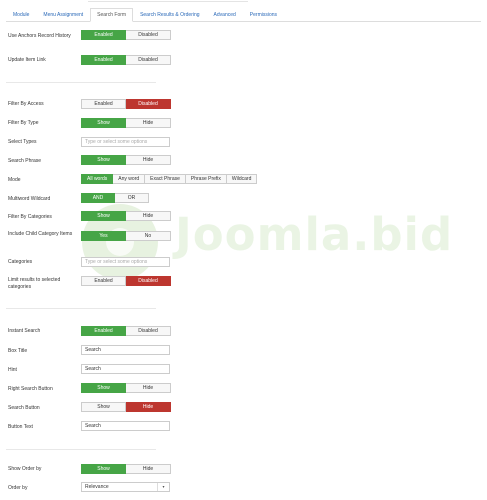 The image size is (487, 500). Describe the element at coordinates (12, 370) in the screenshot. I see `label-hint: Hint` at that location.